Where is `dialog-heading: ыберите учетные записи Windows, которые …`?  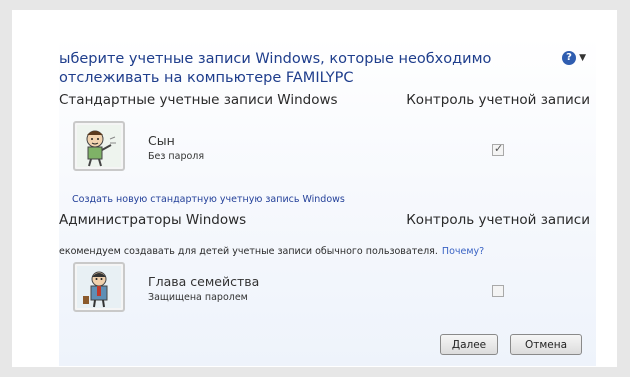
dialog-heading: ыберите учетные записи Windows, которые … is located at coordinates (294, 69).